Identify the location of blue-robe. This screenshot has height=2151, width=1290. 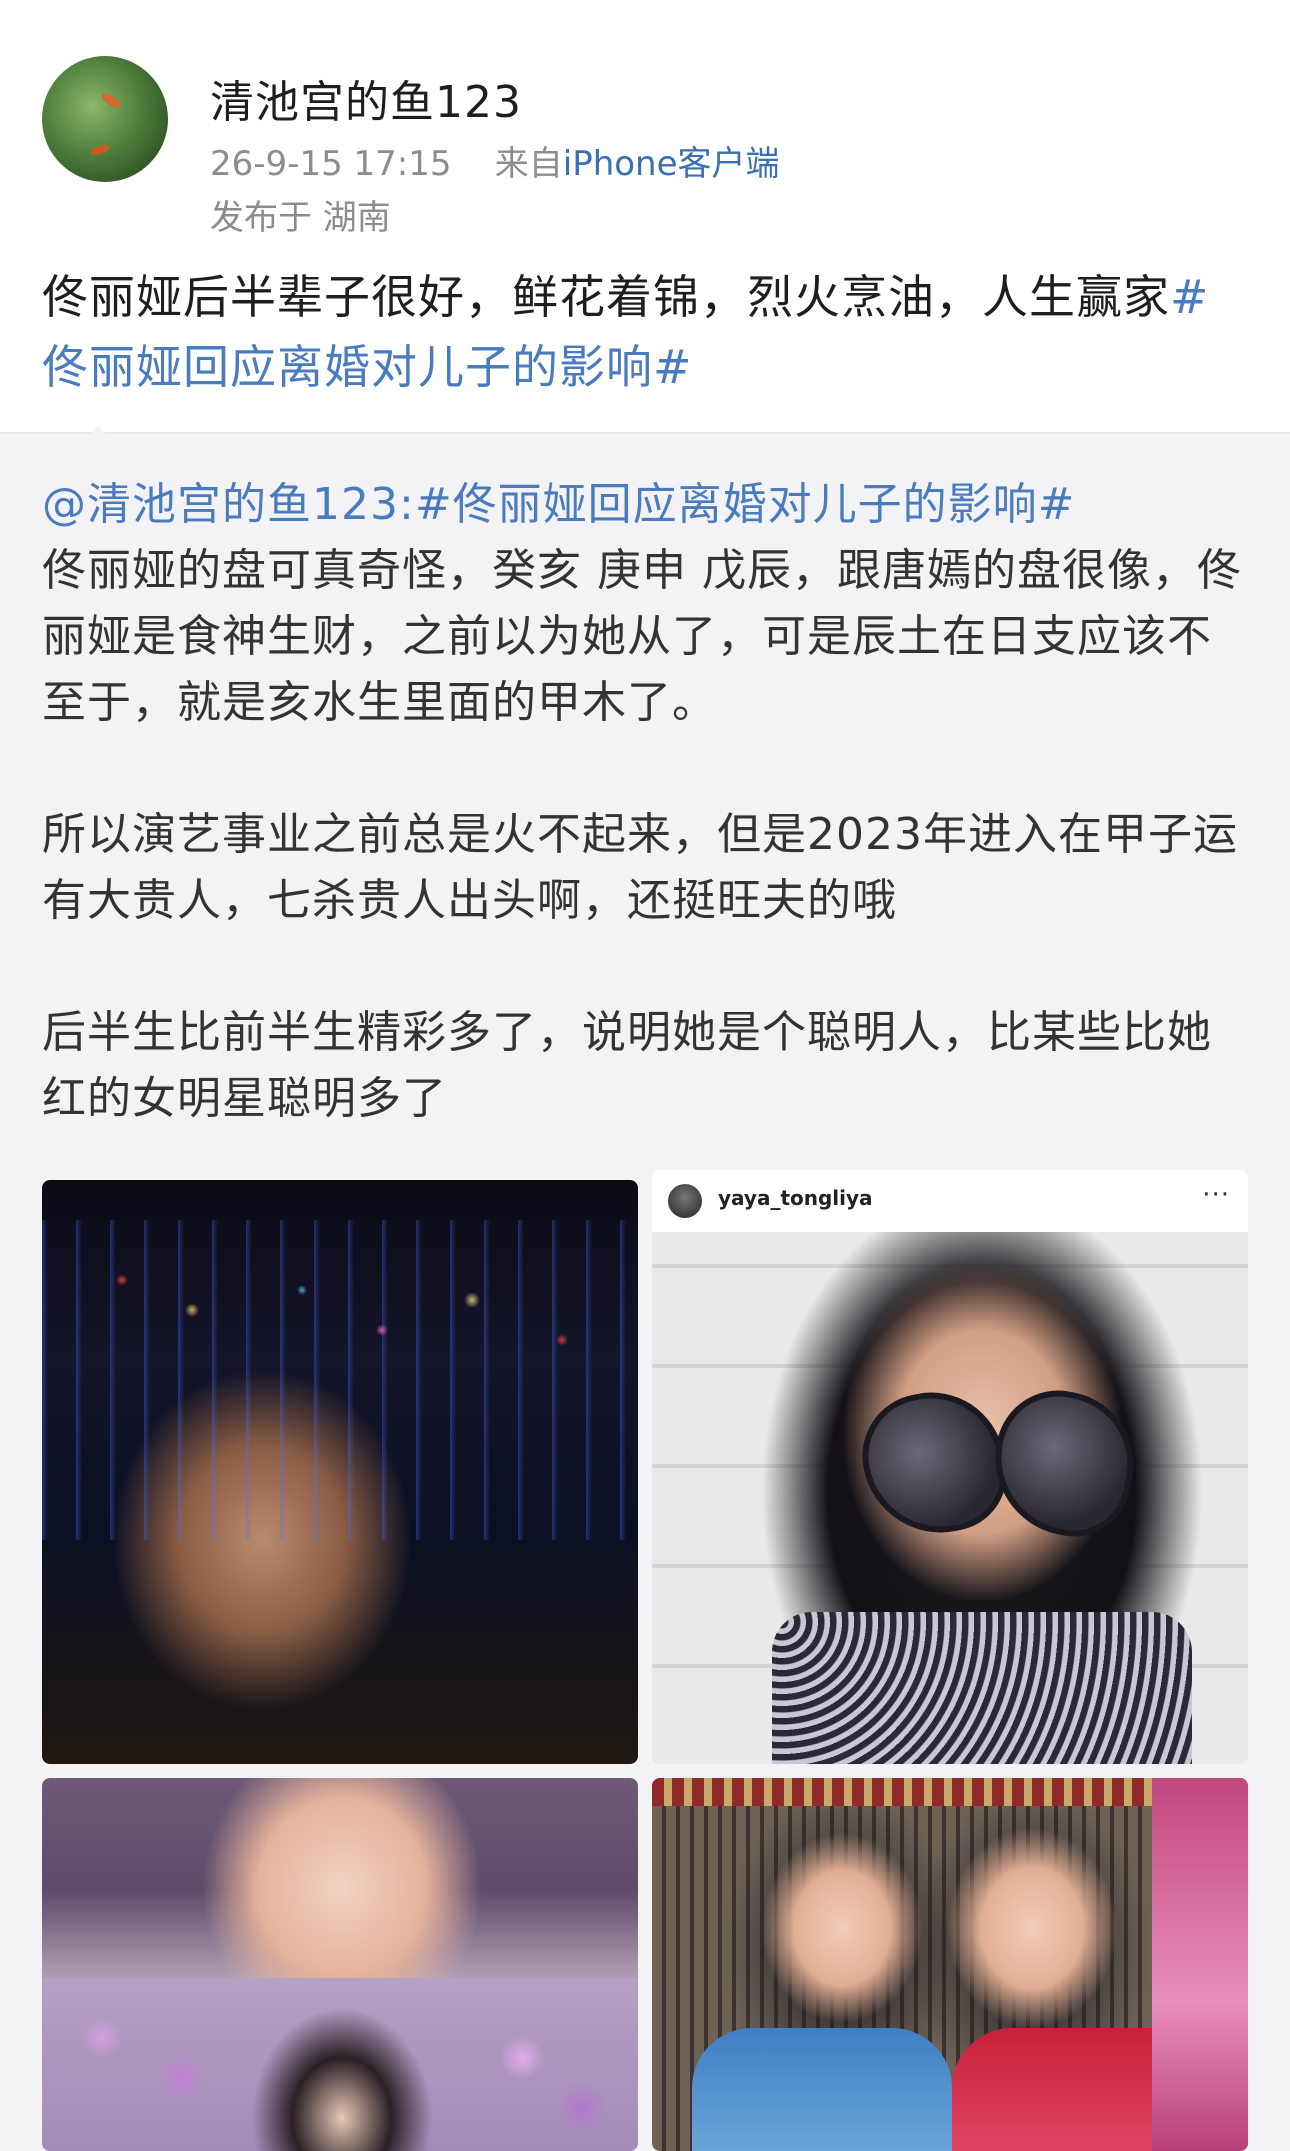
(822, 2089).